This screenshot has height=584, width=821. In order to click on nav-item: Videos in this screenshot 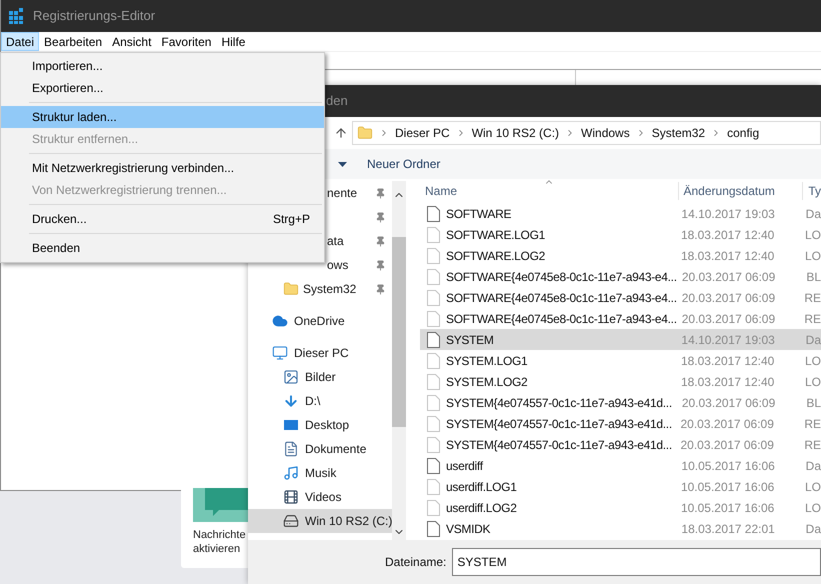, I will do `click(320, 497)`.